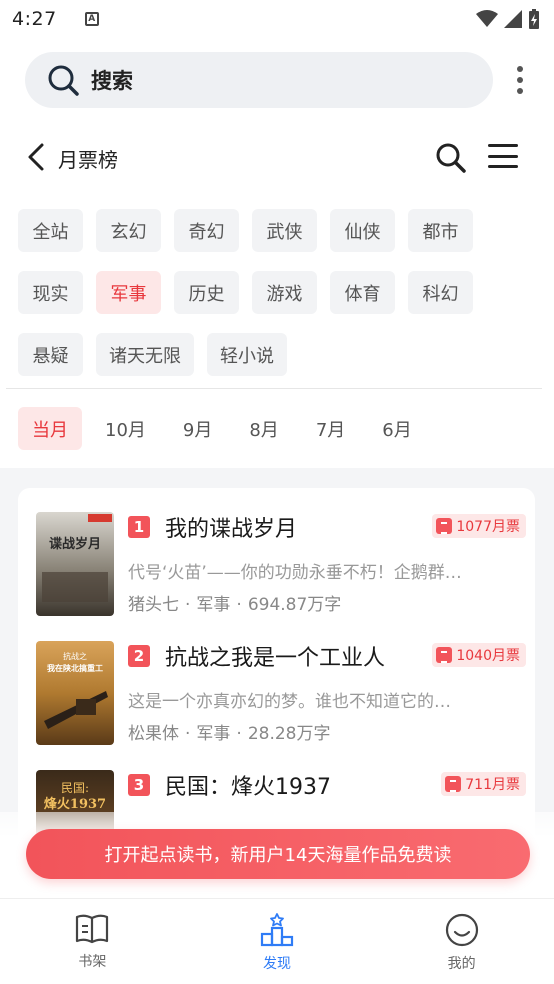 The width and height of the screenshot is (554, 984). I want to click on month-tabs: 当月 10月 9月 8月 7月 6月, so click(226, 428).